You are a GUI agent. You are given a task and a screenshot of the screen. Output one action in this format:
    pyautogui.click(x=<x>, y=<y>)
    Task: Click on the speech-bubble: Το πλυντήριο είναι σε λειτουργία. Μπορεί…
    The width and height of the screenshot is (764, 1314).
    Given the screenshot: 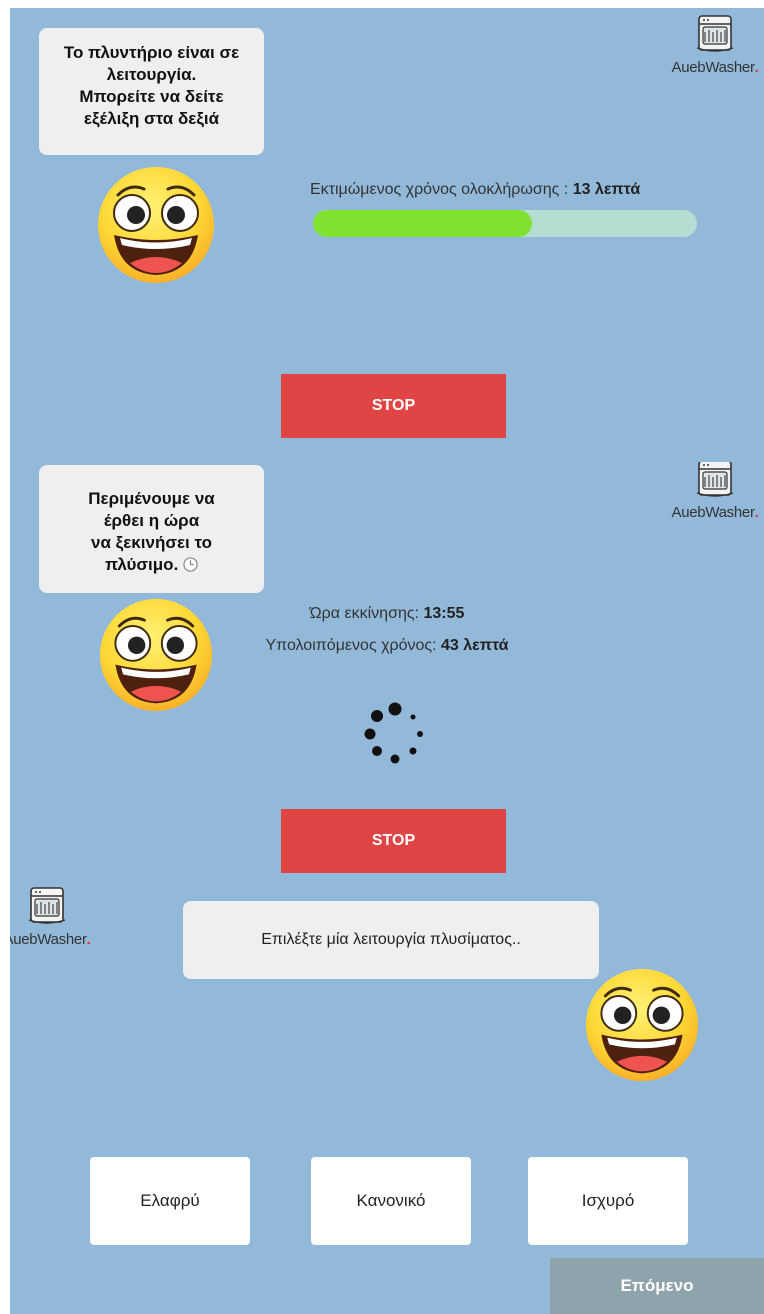 What is the action you would take?
    pyautogui.click(x=151, y=91)
    